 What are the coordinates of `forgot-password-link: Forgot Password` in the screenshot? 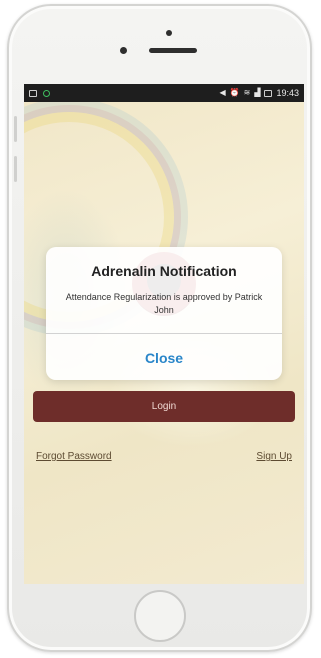 It's located at (74, 456).